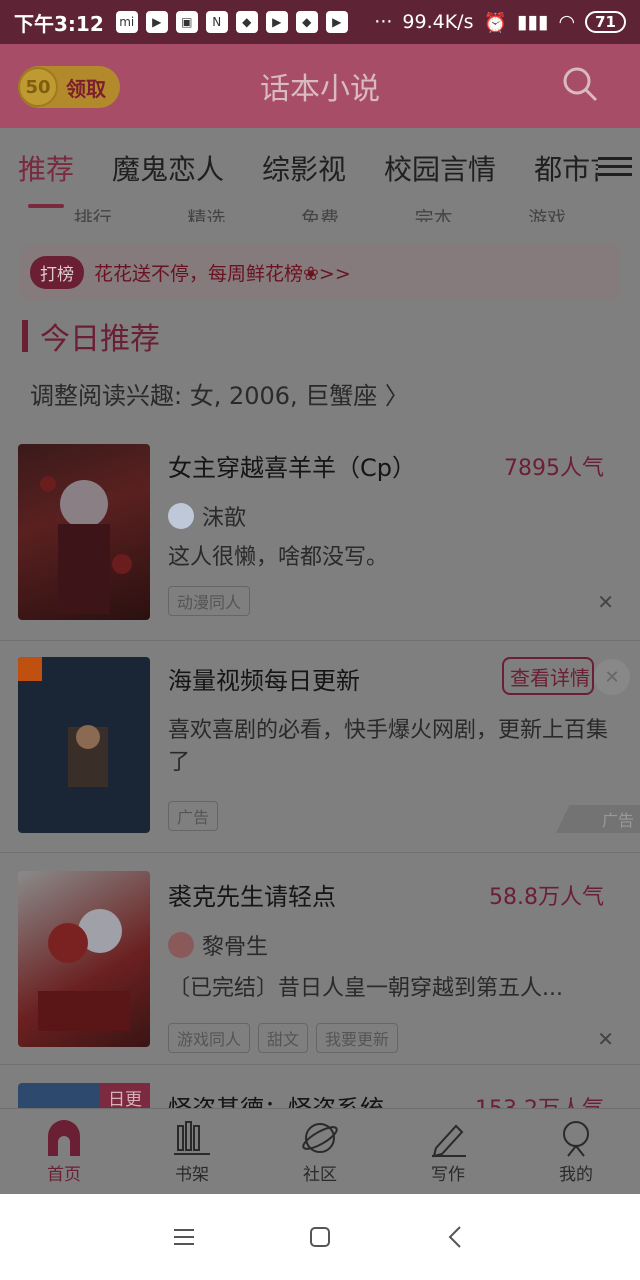 The height and width of the screenshot is (1280, 640). Describe the element at coordinates (567, 22) in the screenshot. I see `wifi-icon: ◠` at that location.